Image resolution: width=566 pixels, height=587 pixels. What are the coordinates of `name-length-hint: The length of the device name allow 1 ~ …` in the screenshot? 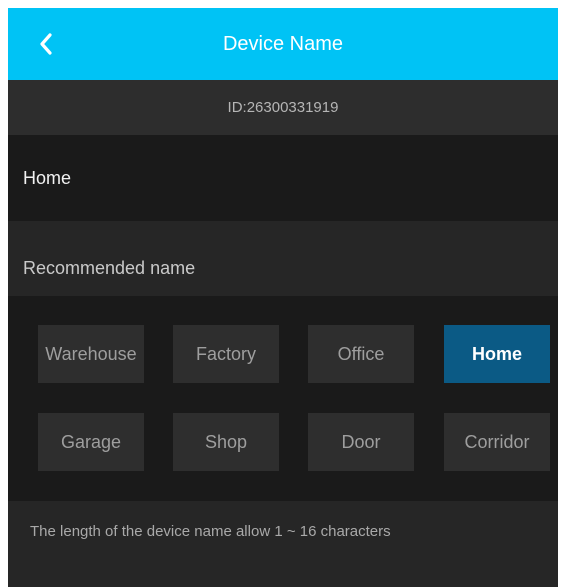 It's located at (210, 531).